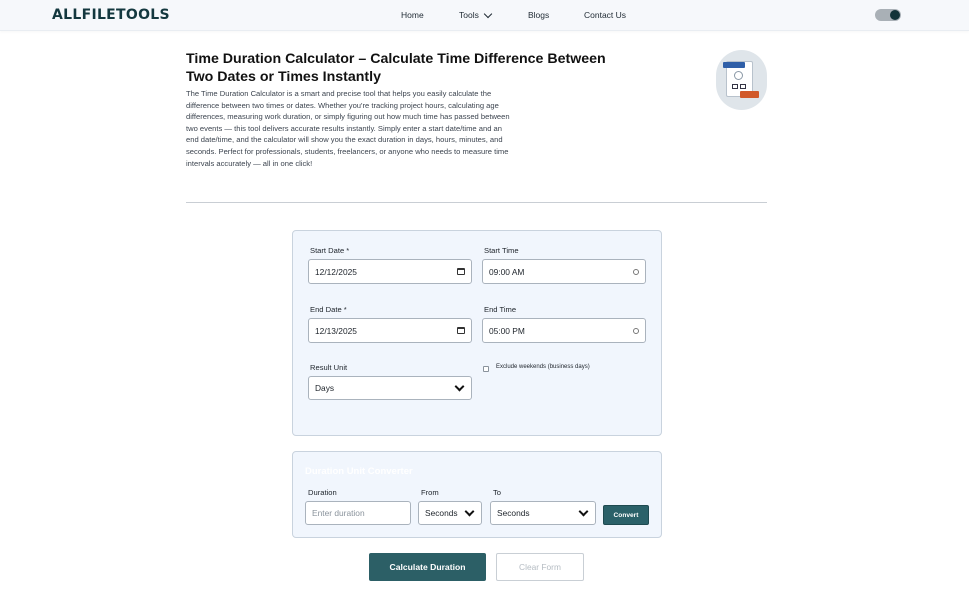 The image size is (969, 613). Describe the element at coordinates (322, 492) in the screenshot. I see `duration-label: Duration` at that location.